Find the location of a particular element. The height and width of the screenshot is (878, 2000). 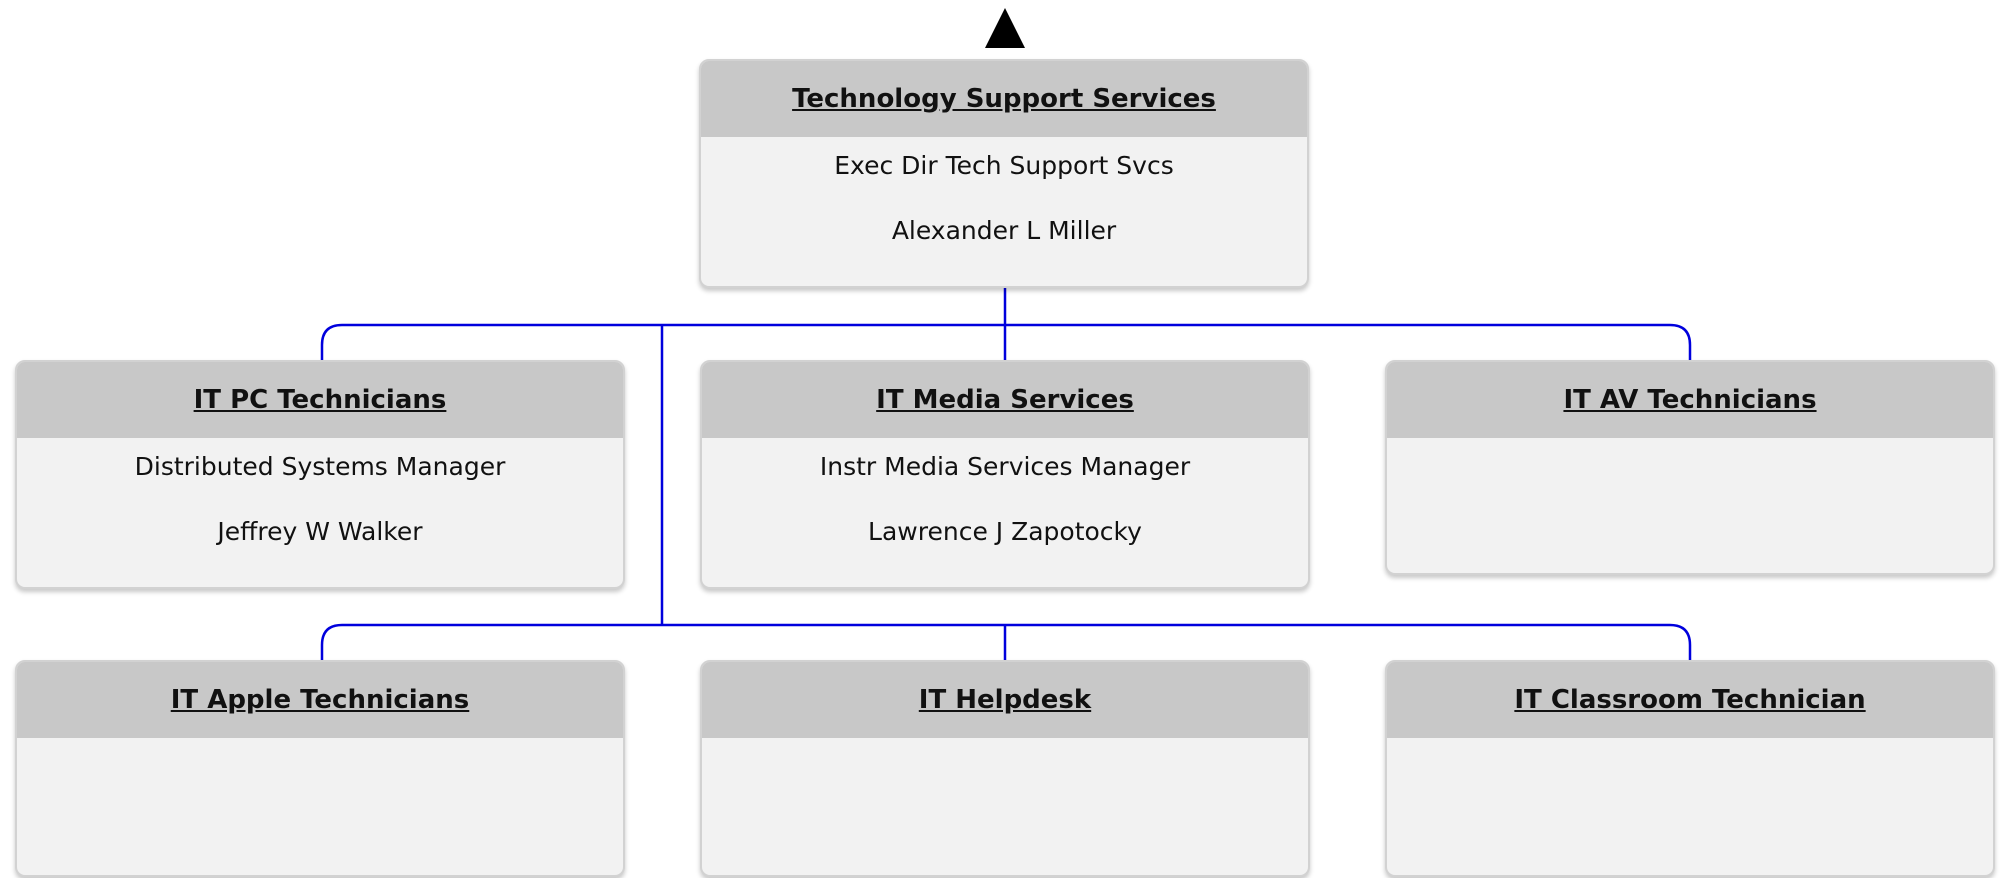

org-node-header: Technology Support Services is located at coordinates (1004, 99).